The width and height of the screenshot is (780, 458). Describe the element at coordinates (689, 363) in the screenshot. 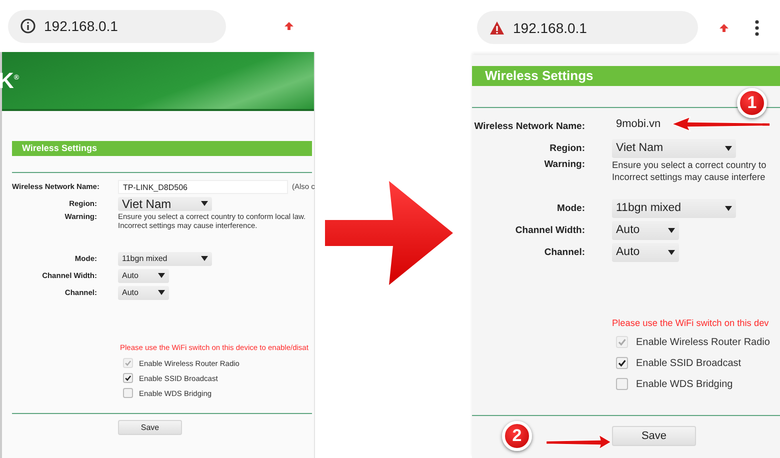

I see `checkbox-label: Enable SSID Broadcast` at that location.